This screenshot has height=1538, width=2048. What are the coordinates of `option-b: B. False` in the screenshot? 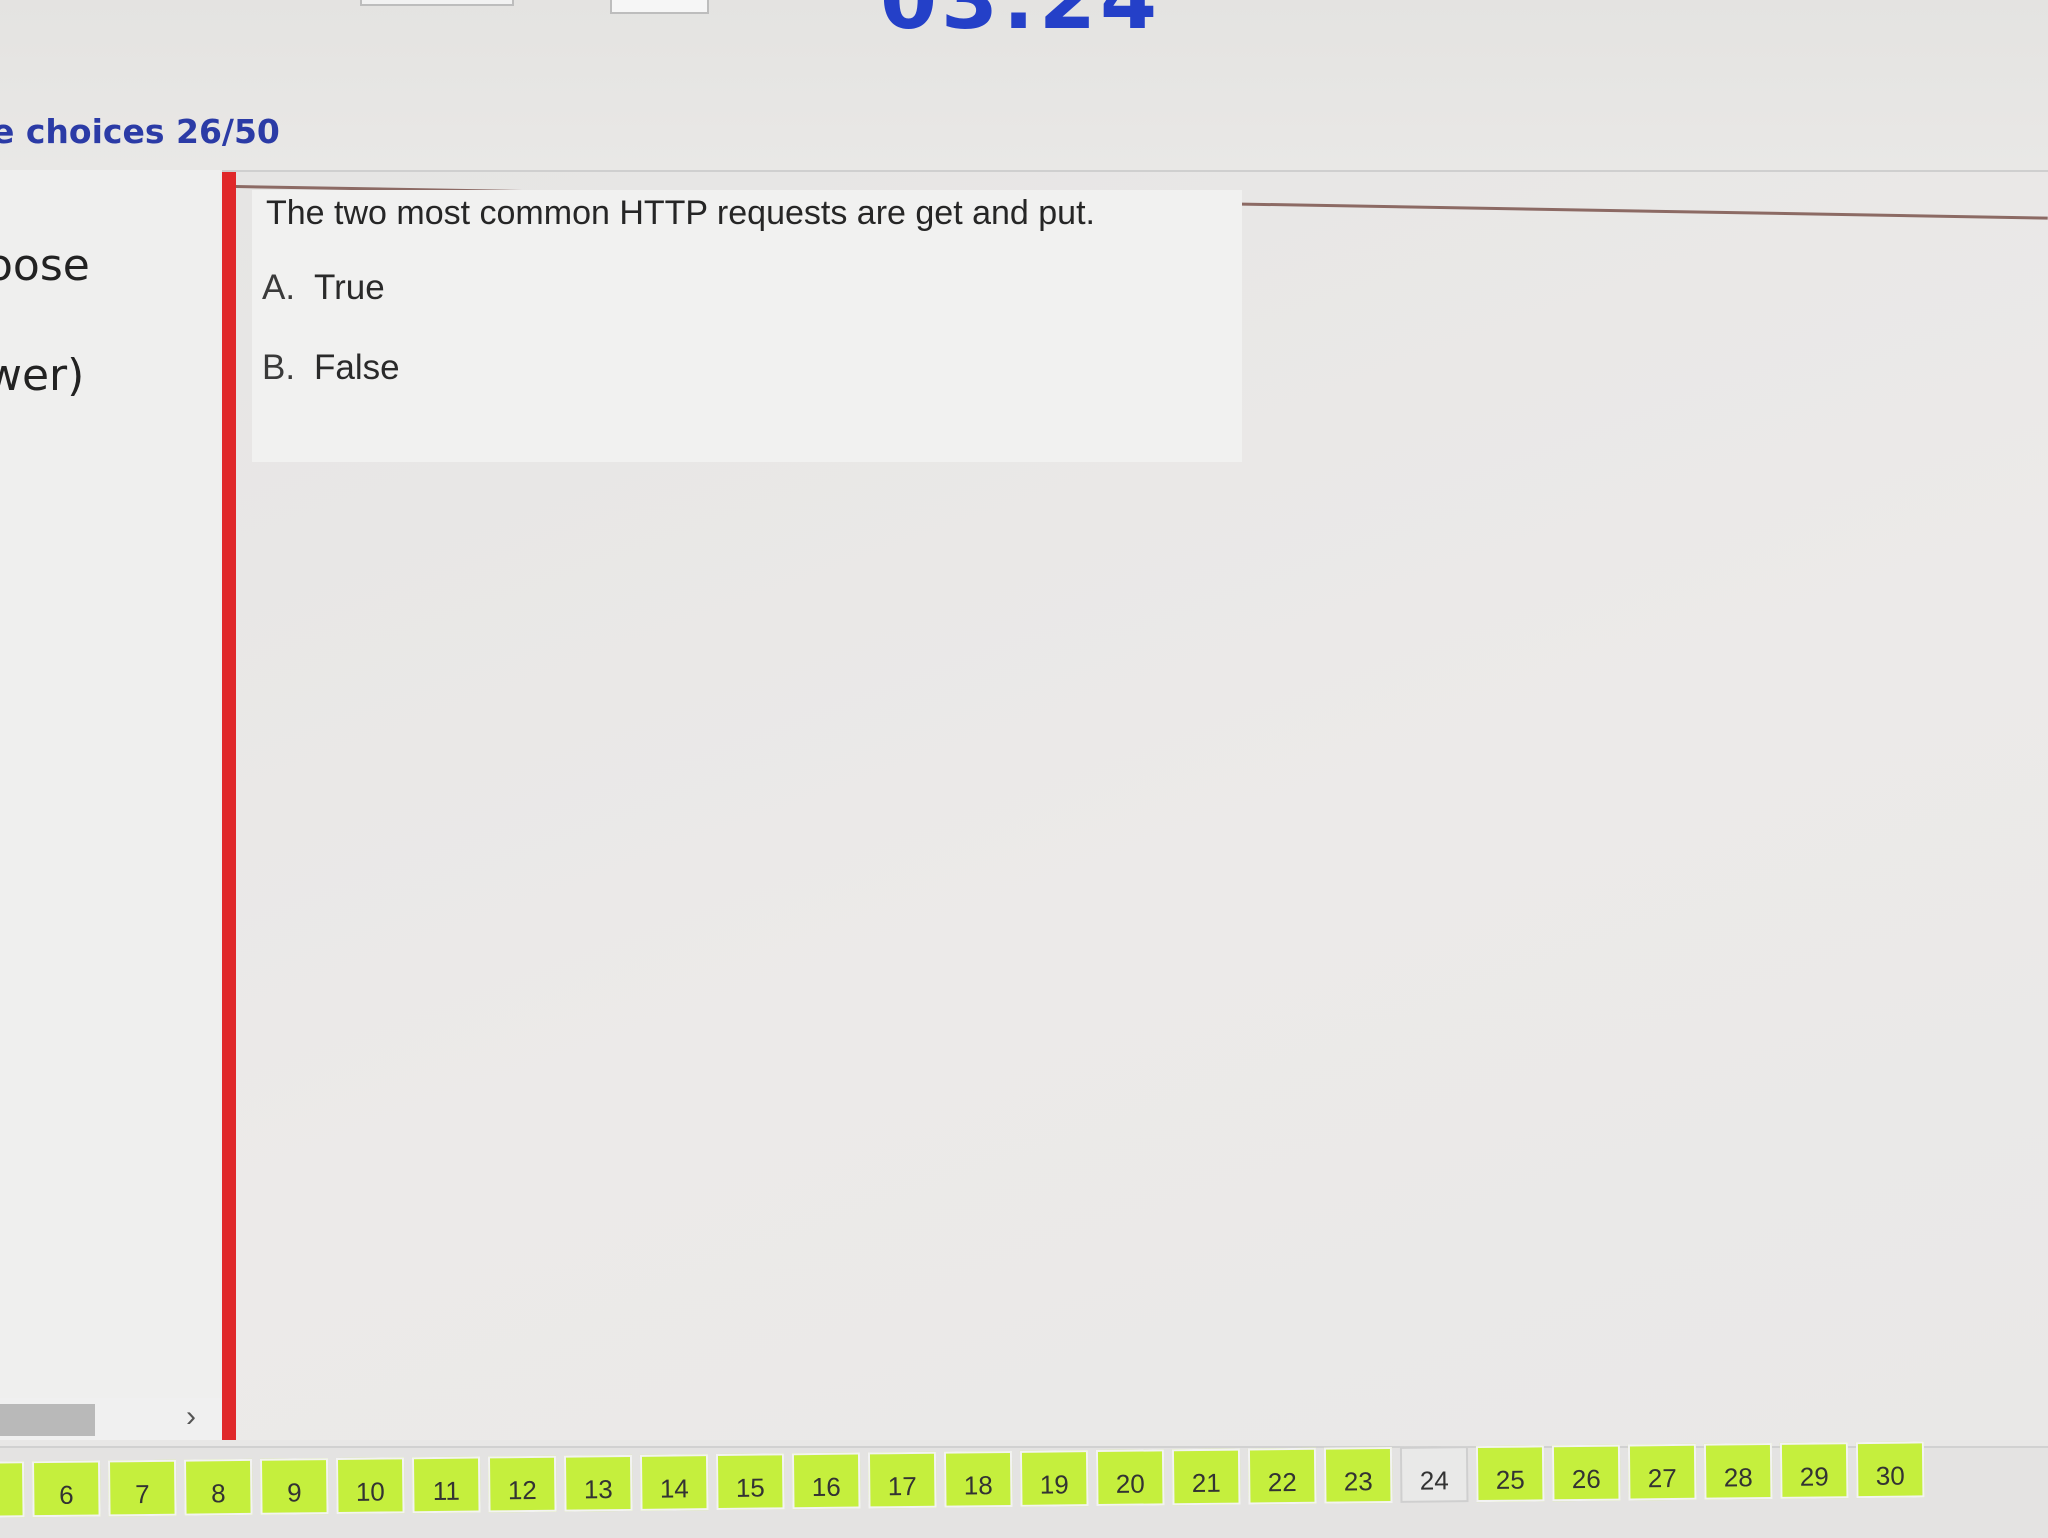 It's located at (331, 368).